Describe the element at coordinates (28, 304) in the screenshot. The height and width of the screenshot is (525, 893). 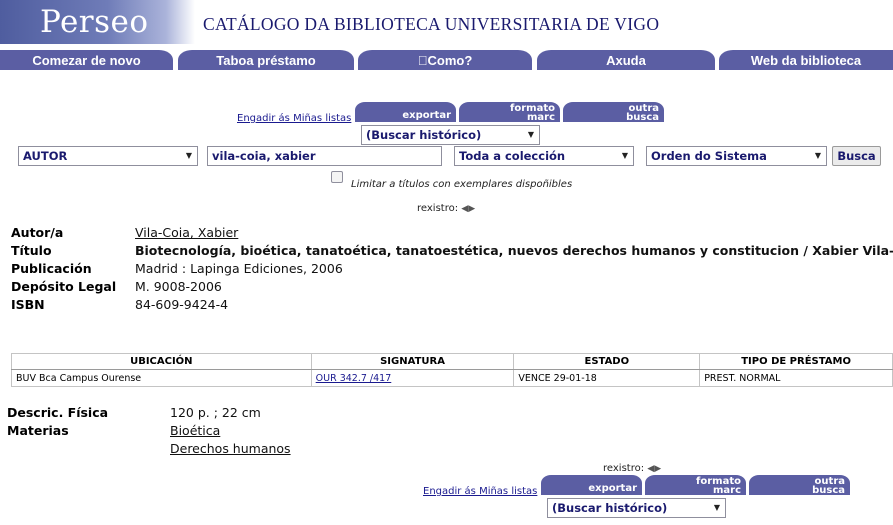
I see `isbn-label: ISBN` at that location.